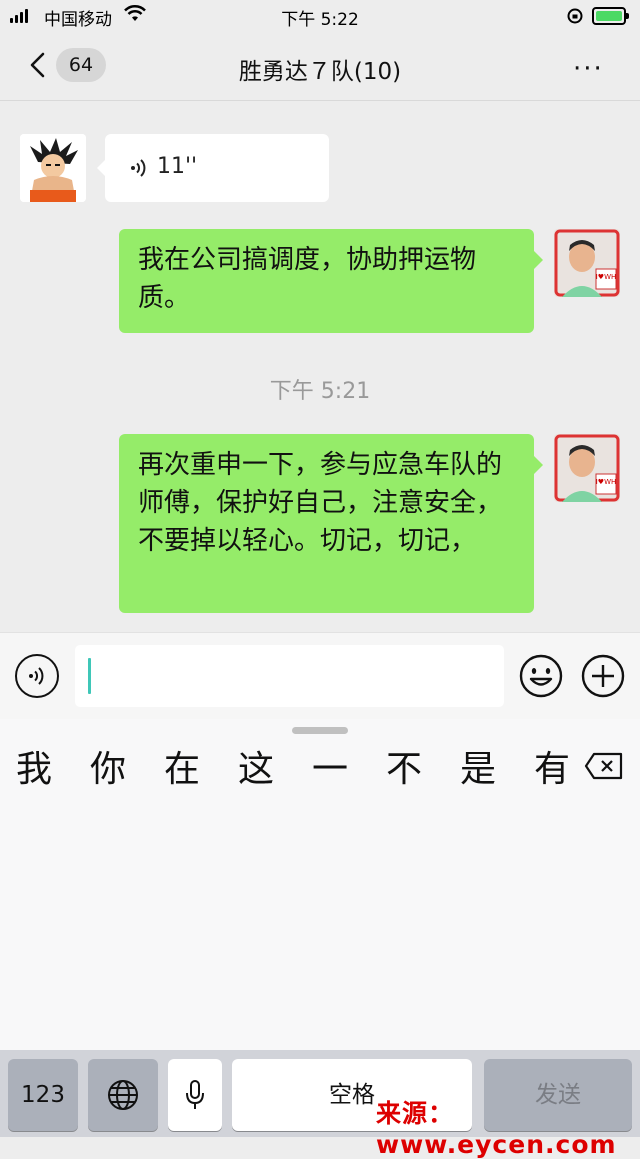 The width and height of the screenshot is (640, 1159). I want to click on more-icon: ···, so click(588, 69).